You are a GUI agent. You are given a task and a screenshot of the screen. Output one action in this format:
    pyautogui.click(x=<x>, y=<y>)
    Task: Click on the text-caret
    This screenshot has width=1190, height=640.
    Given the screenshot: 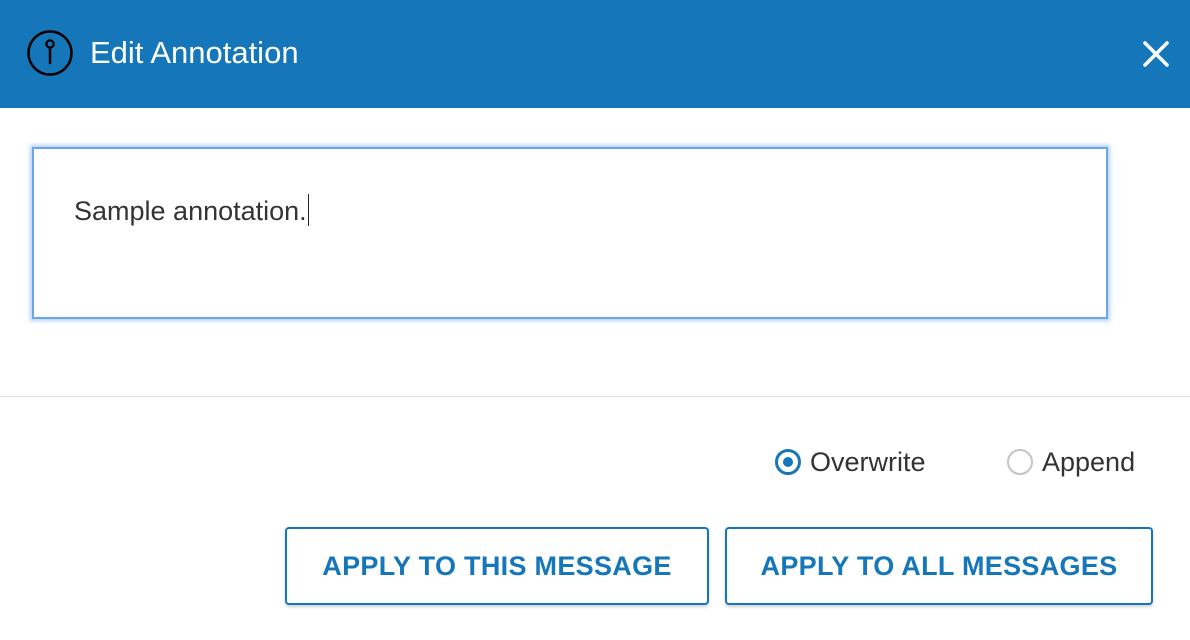 What is the action you would take?
    pyautogui.click(x=308, y=210)
    